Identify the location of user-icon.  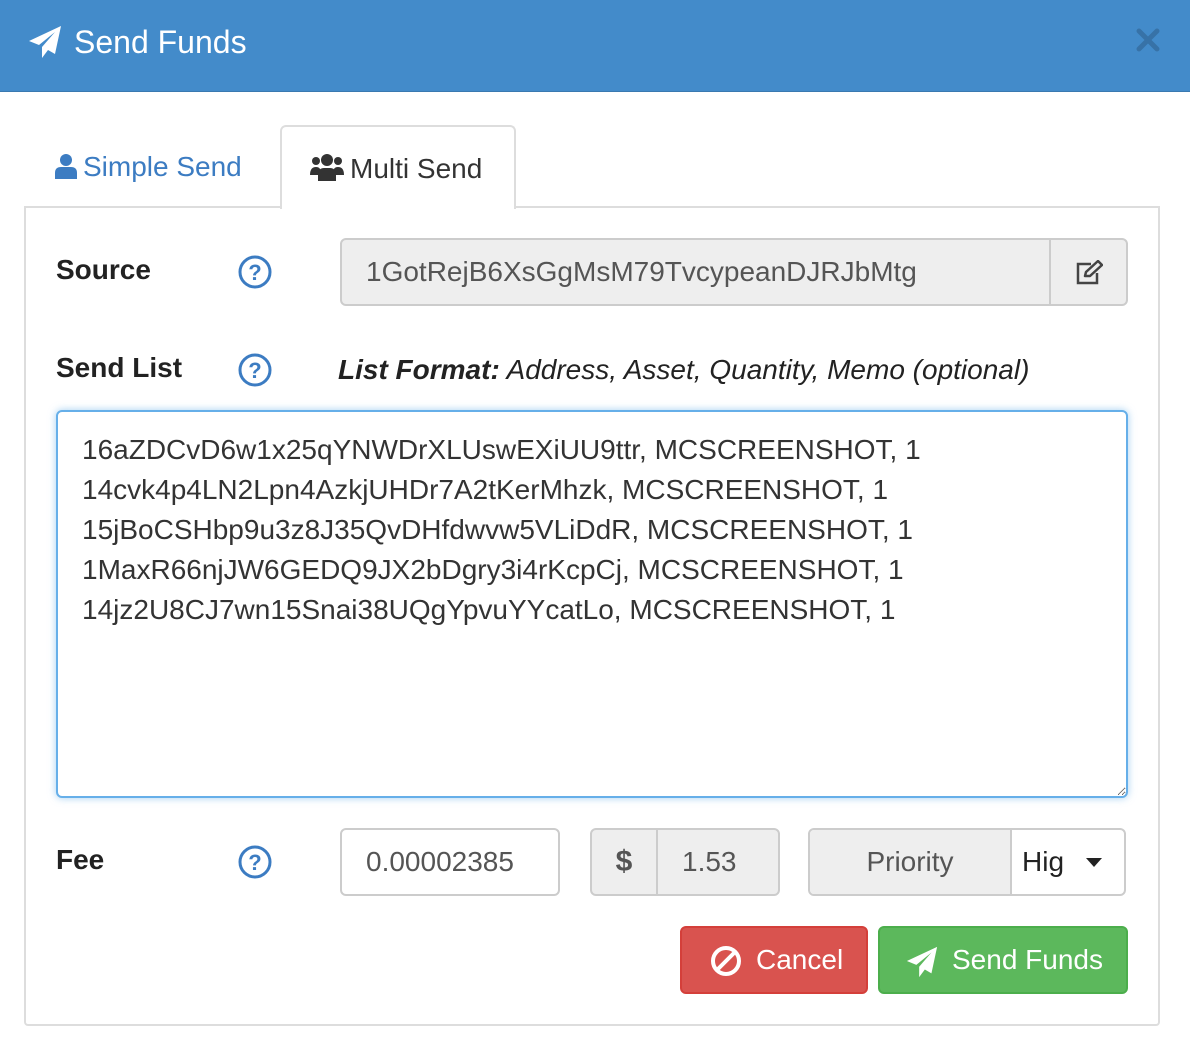
(66, 166).